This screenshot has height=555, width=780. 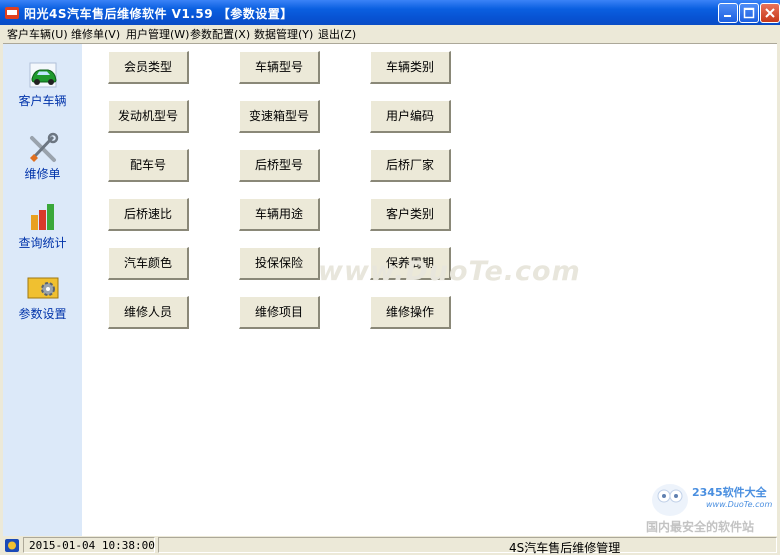 I want to click on close-icon, so click(x=770, y=13).